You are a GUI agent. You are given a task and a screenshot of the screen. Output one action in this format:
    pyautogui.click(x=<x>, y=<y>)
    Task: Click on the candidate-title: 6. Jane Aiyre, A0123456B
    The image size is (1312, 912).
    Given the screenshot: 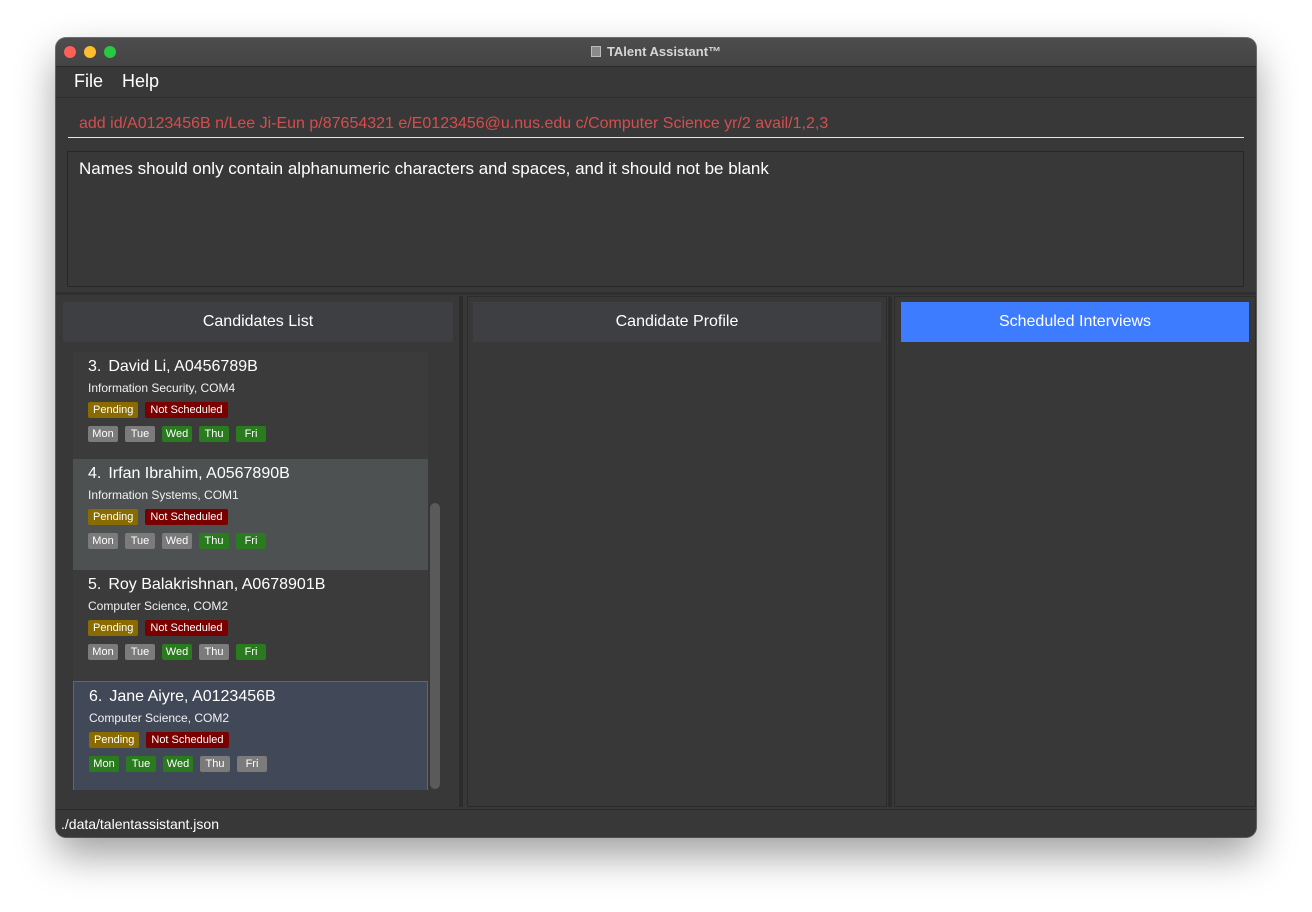 What is the action you would take?
    pyautogui.click(x=182, y=697)
    